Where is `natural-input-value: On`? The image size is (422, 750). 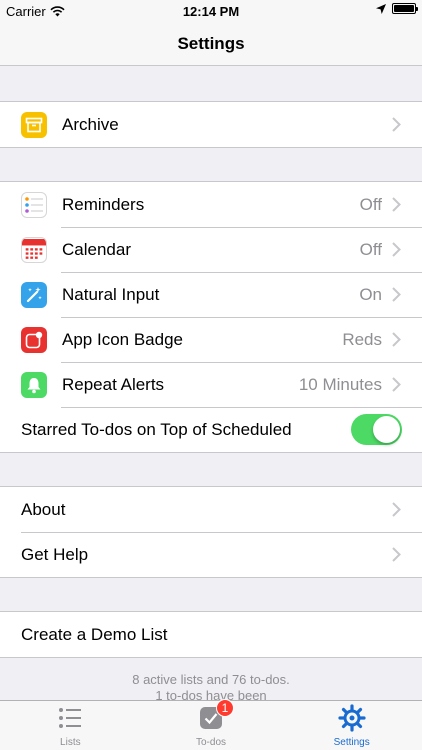 natural-input-value: On is located at coordinates (370, 294).